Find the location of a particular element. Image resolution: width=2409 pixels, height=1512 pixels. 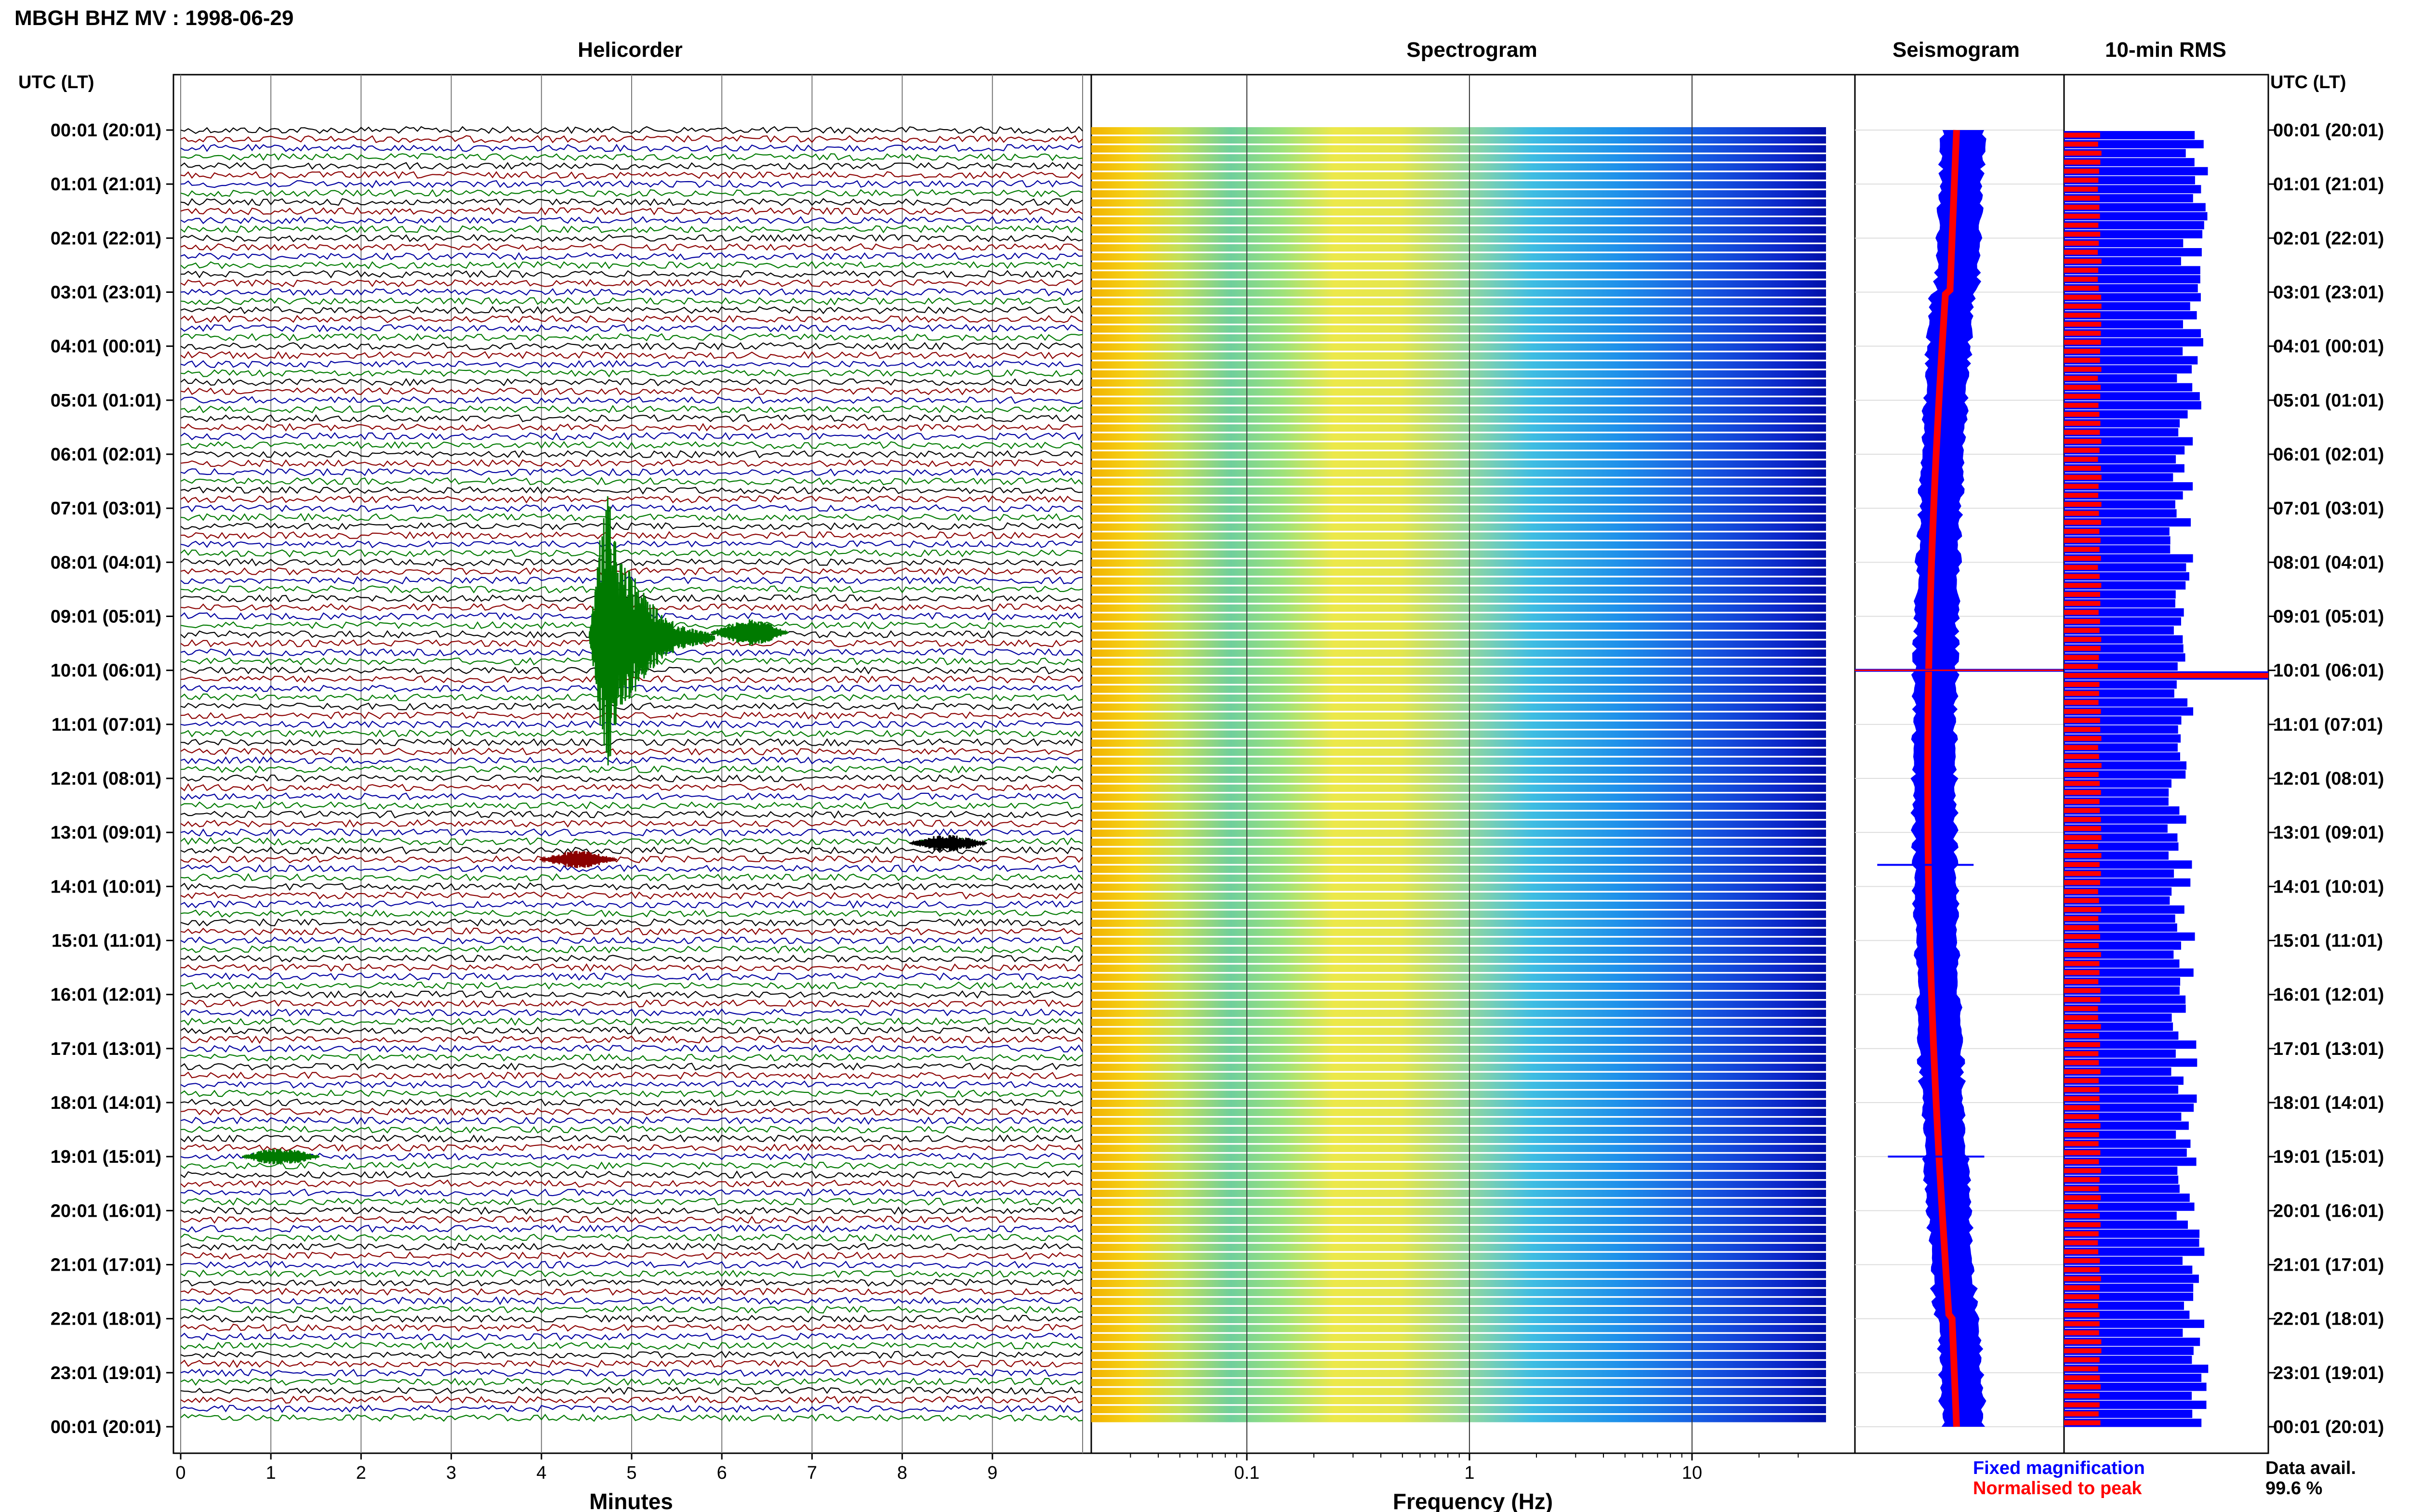

time-tick-label-right: 10:01 (06:01) is located at coordinates (2328, 671).